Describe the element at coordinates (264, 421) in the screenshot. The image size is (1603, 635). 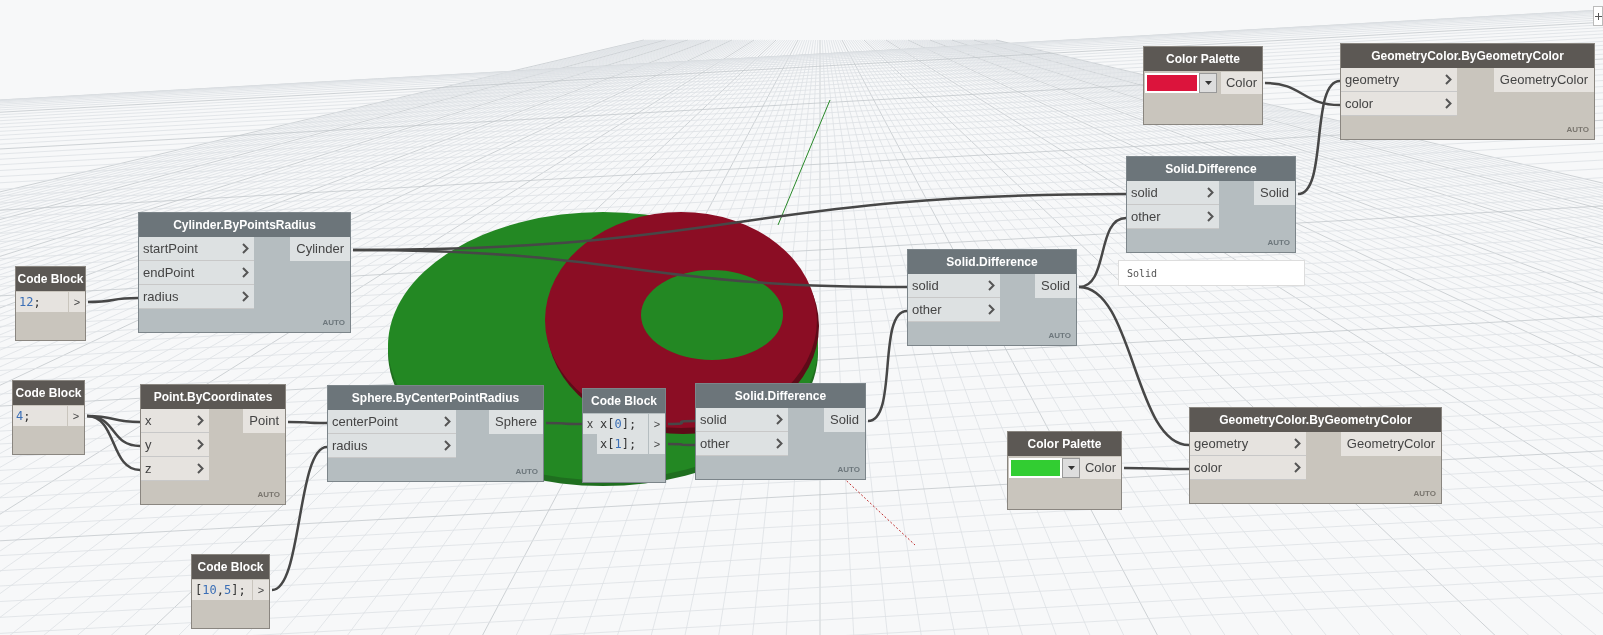
I see `output-port: Point` at that location.